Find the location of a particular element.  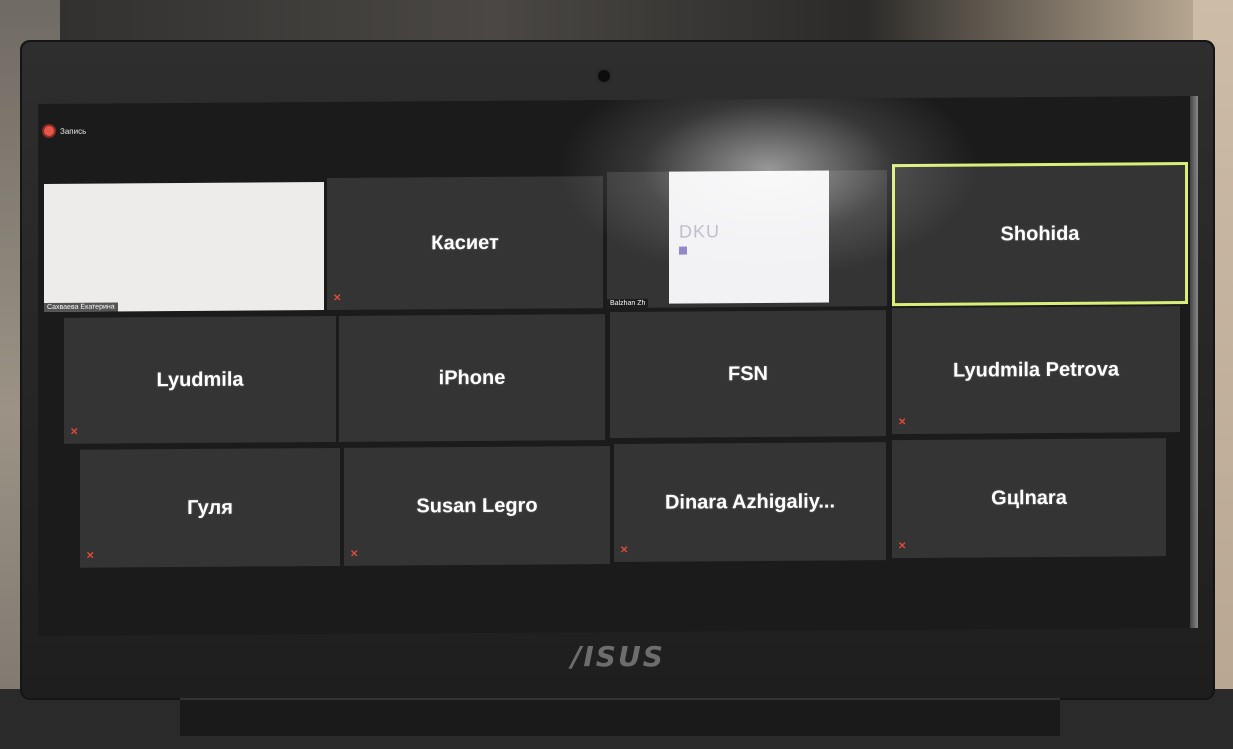

recording-indicator: Запись is located at coordinates (65, 131).